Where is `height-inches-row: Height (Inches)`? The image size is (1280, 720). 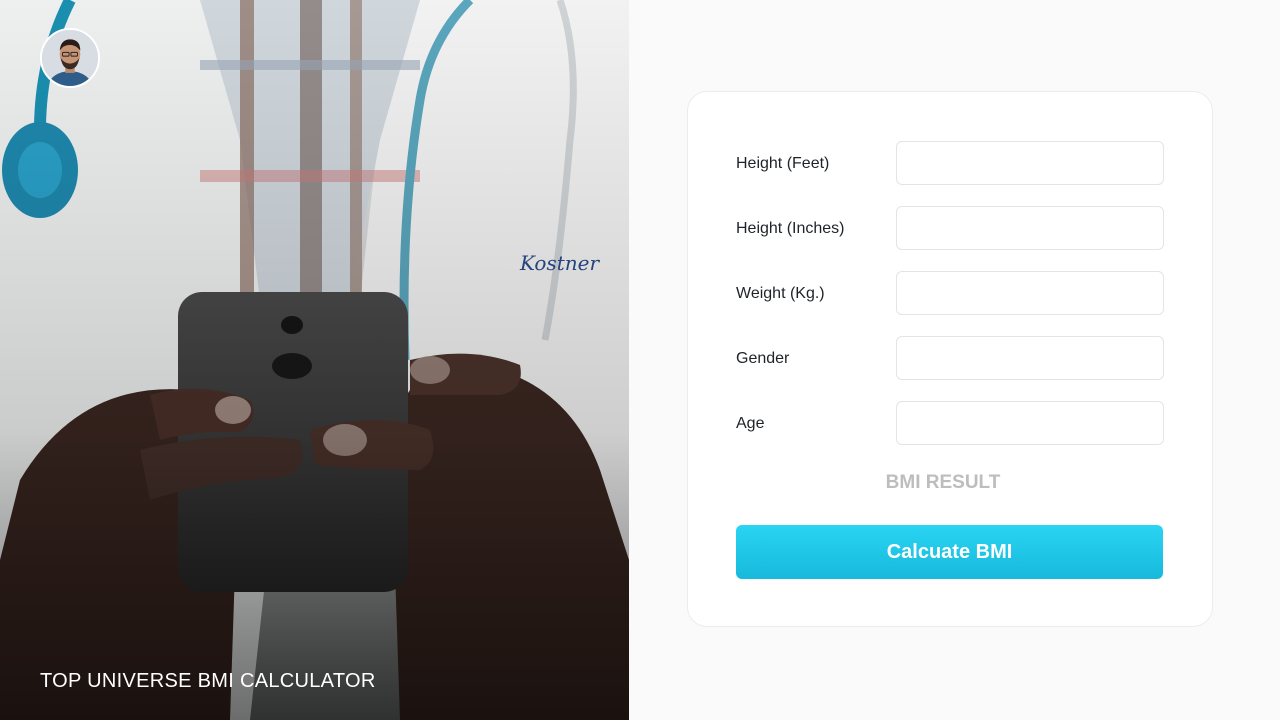
height-inches-row: Height (Inches) is located at coordinates (951, 228).